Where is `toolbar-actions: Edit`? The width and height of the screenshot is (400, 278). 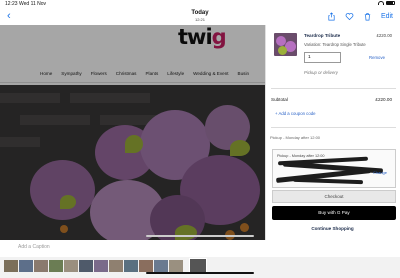
toolbar-actions: Edit is located at coordinates (360, 16).